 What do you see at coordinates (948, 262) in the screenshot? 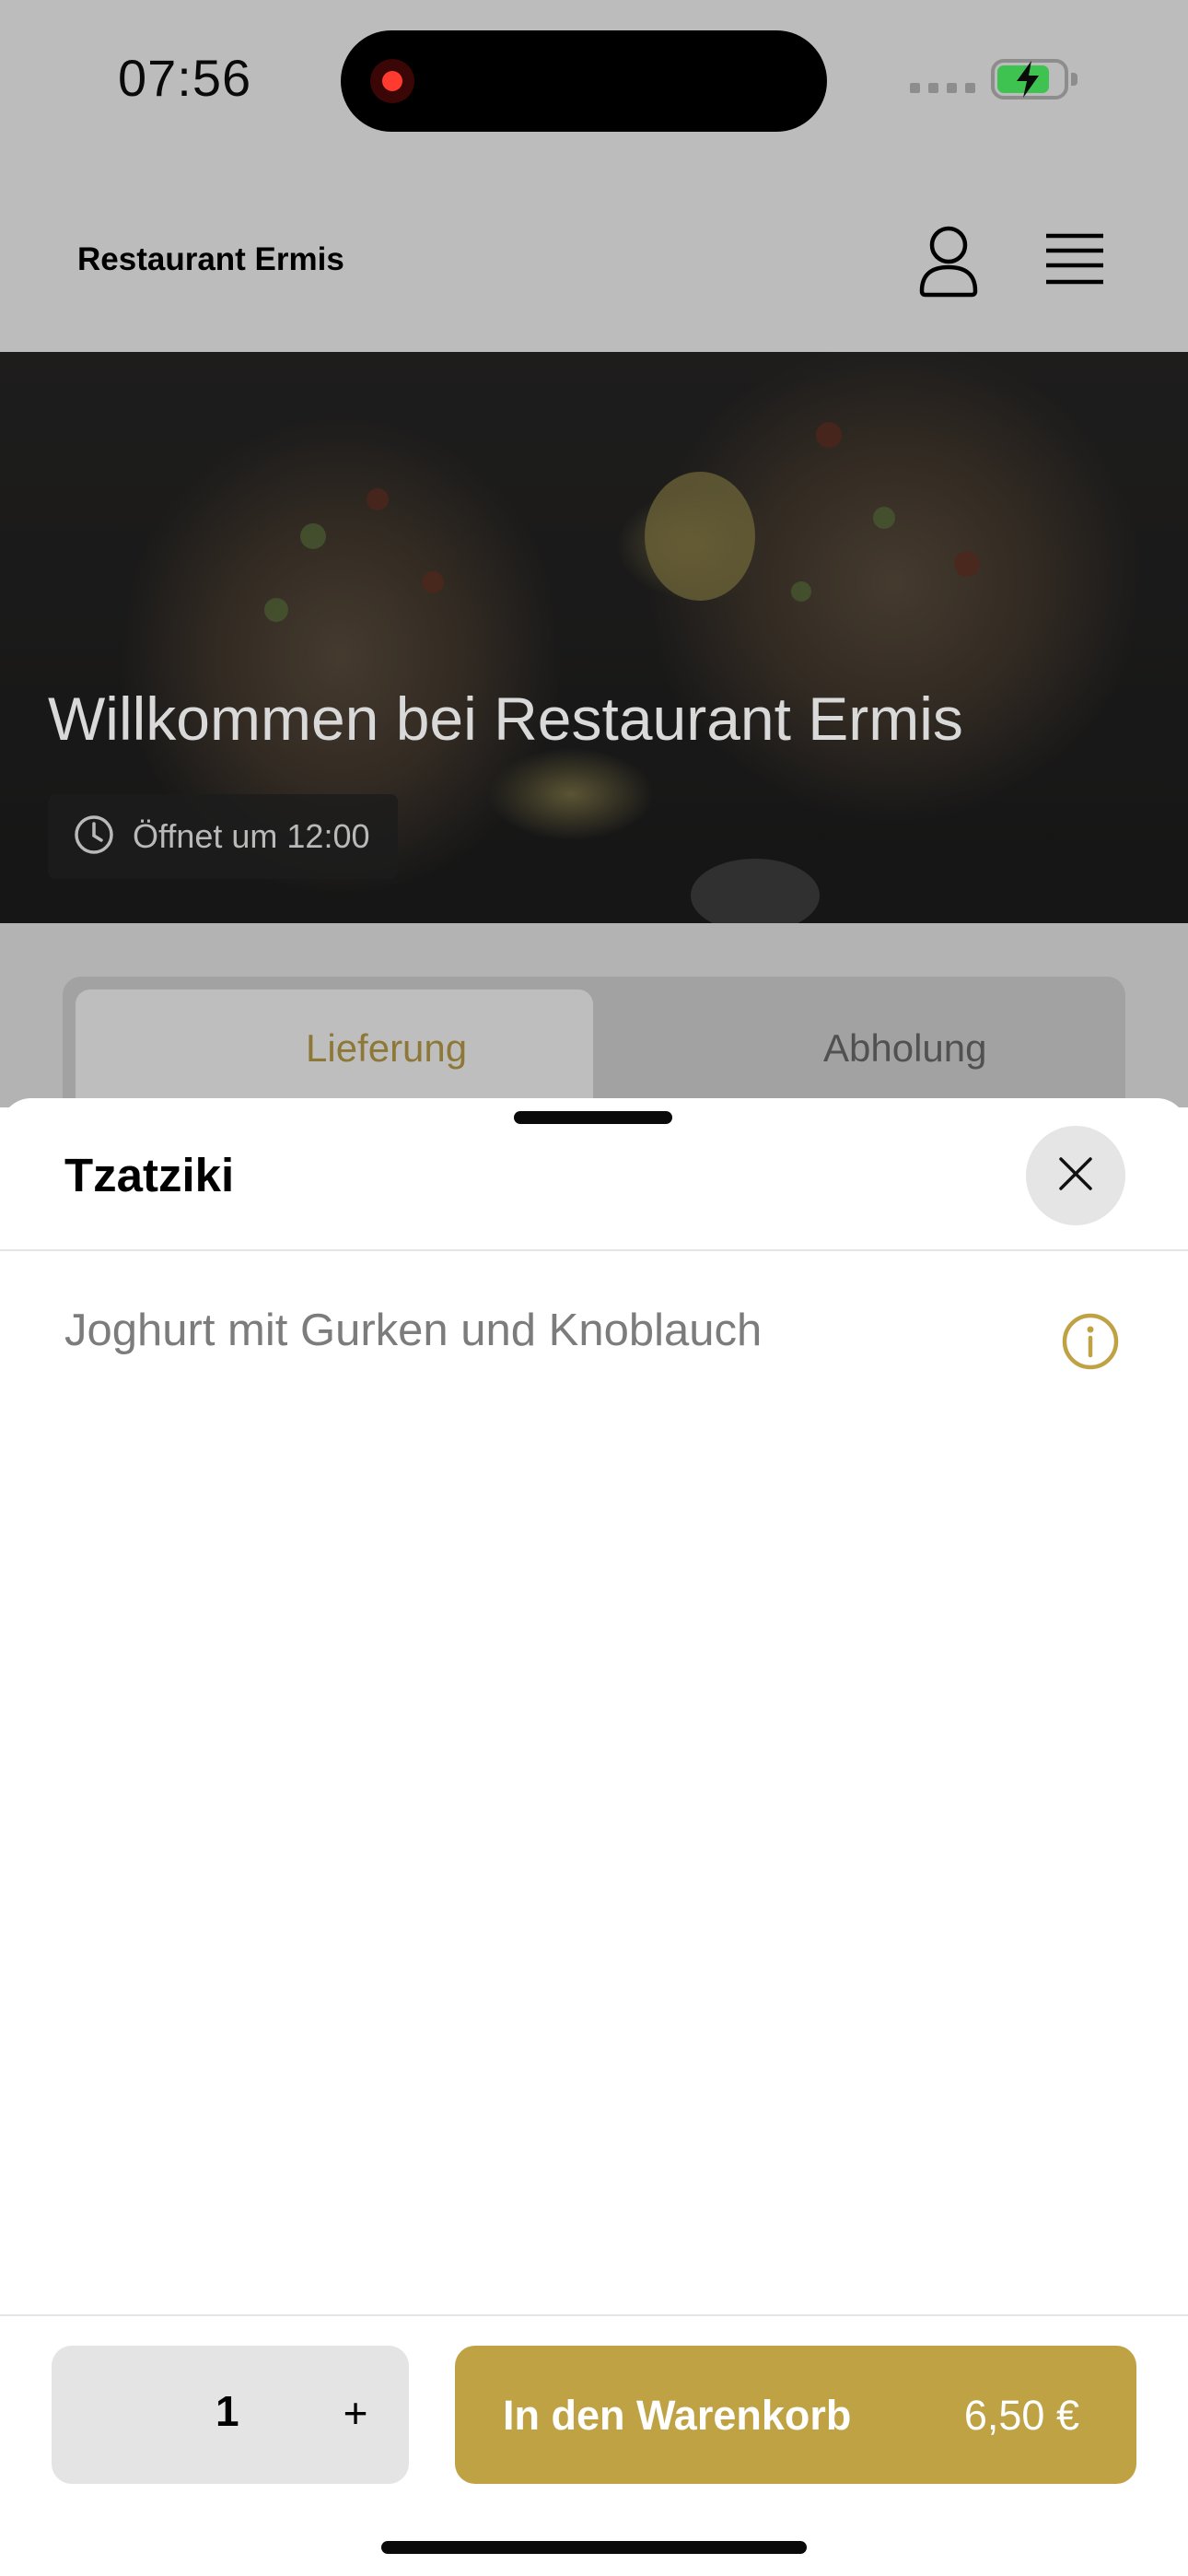
I see `user-icon` at bounding box center [948, 262].